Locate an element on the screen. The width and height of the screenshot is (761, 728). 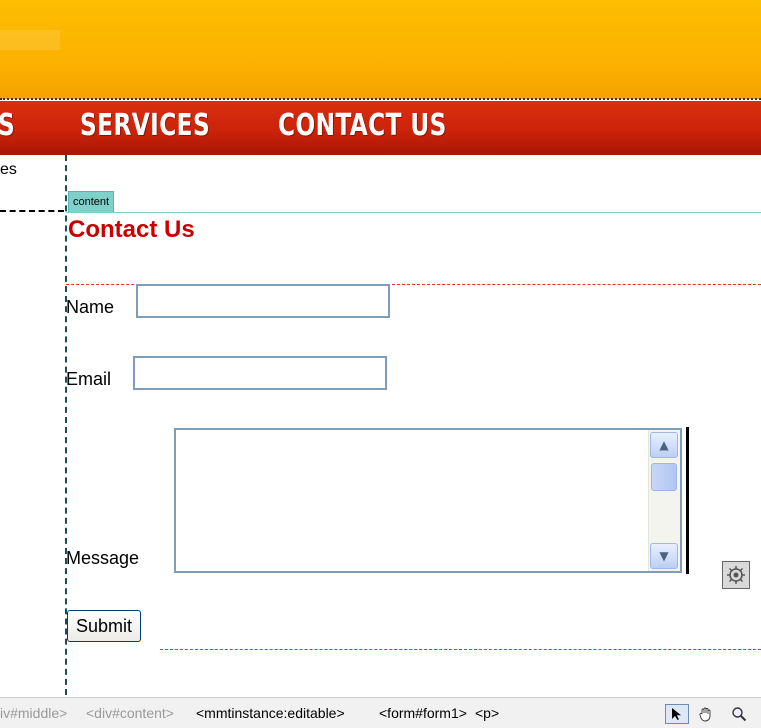
tag-crumb-p: <p> is located at coordinates (487, 713).